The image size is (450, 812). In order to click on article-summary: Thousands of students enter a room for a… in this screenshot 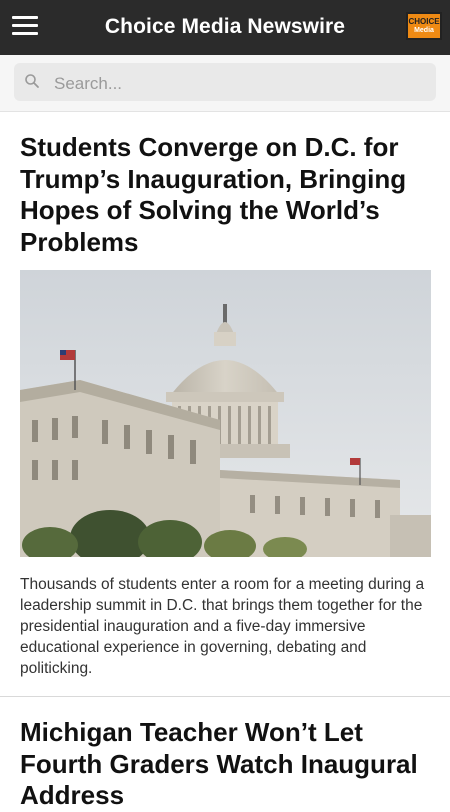, I will do `click(222, 626)`.